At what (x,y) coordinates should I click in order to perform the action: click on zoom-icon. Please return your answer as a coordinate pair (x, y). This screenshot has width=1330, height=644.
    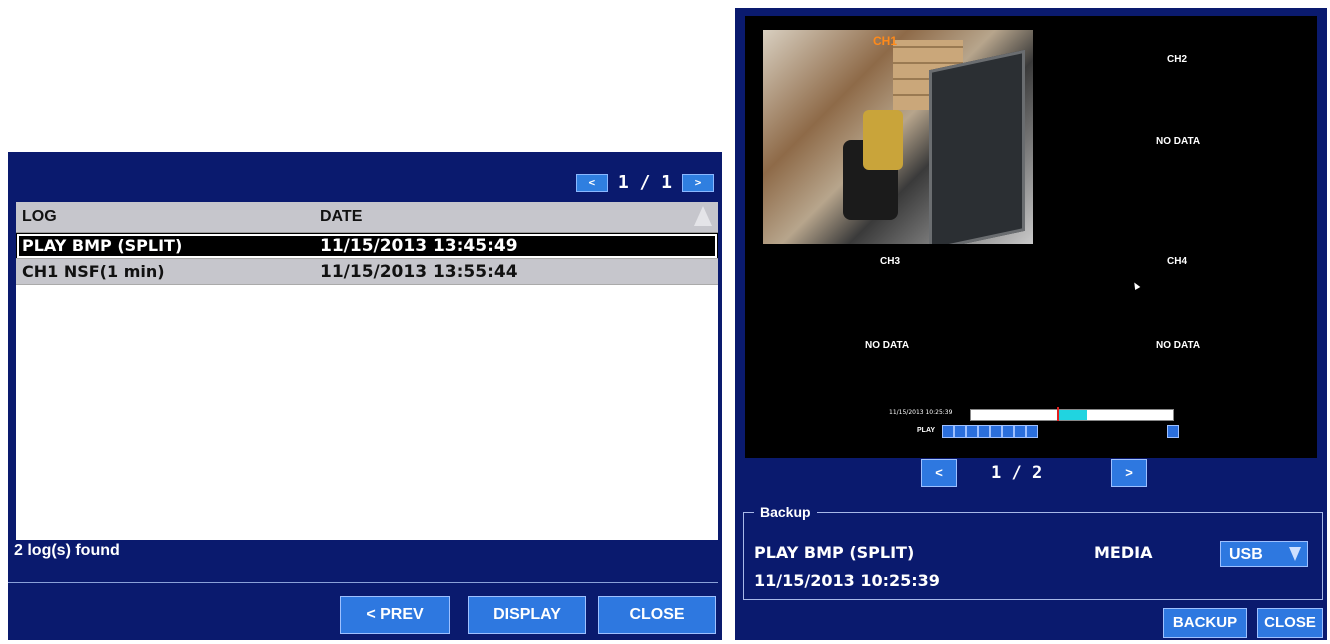
    Looking at the image, I should click on (1173, 431).